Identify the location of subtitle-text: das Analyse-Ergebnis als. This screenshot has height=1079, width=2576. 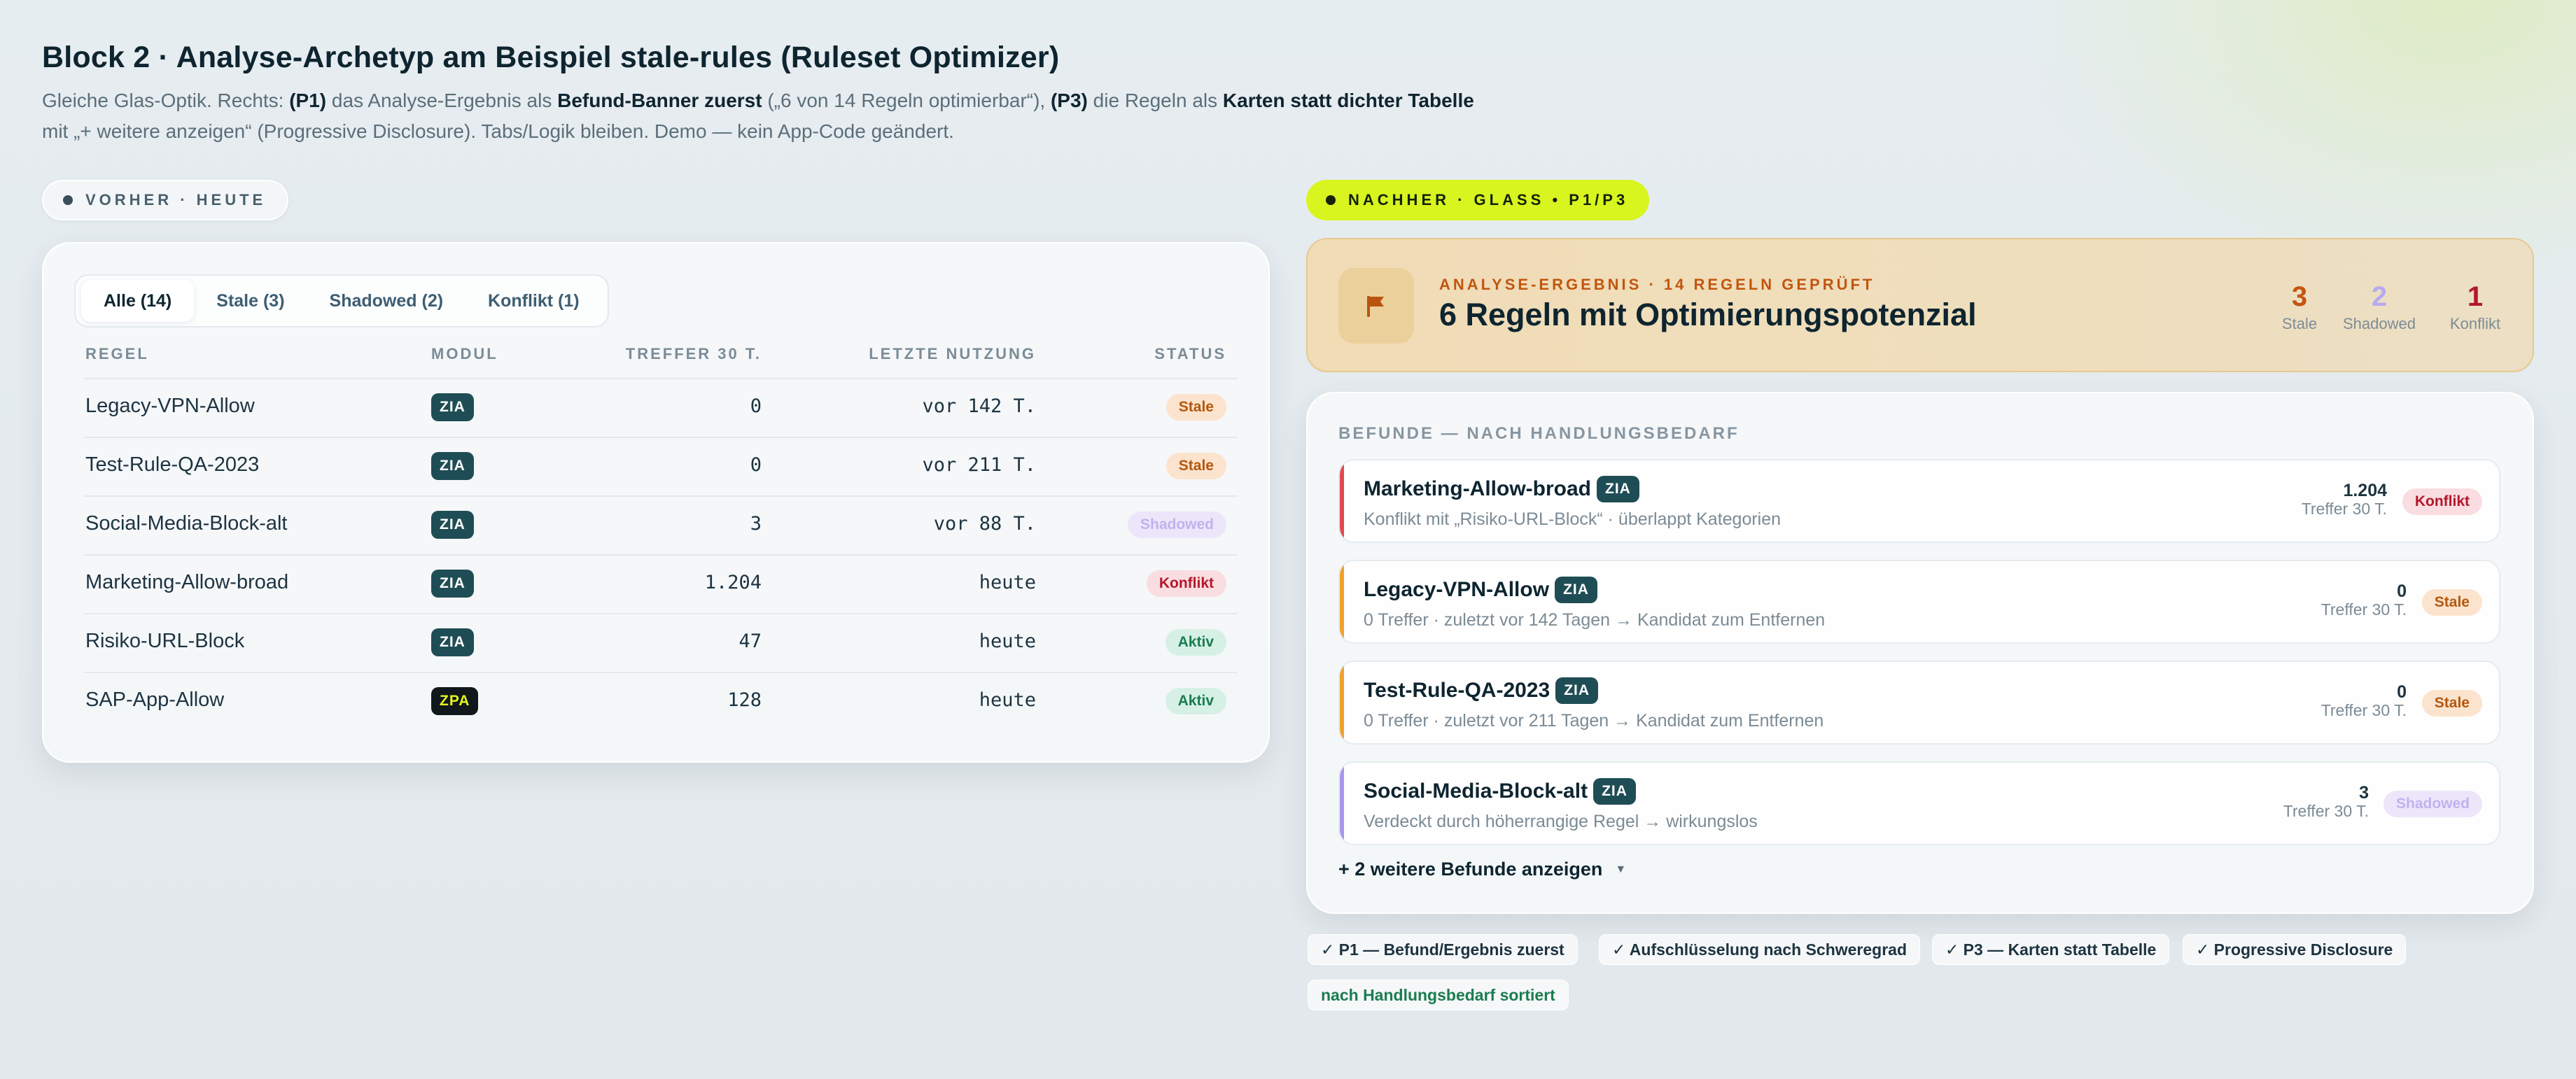
(442, 100).